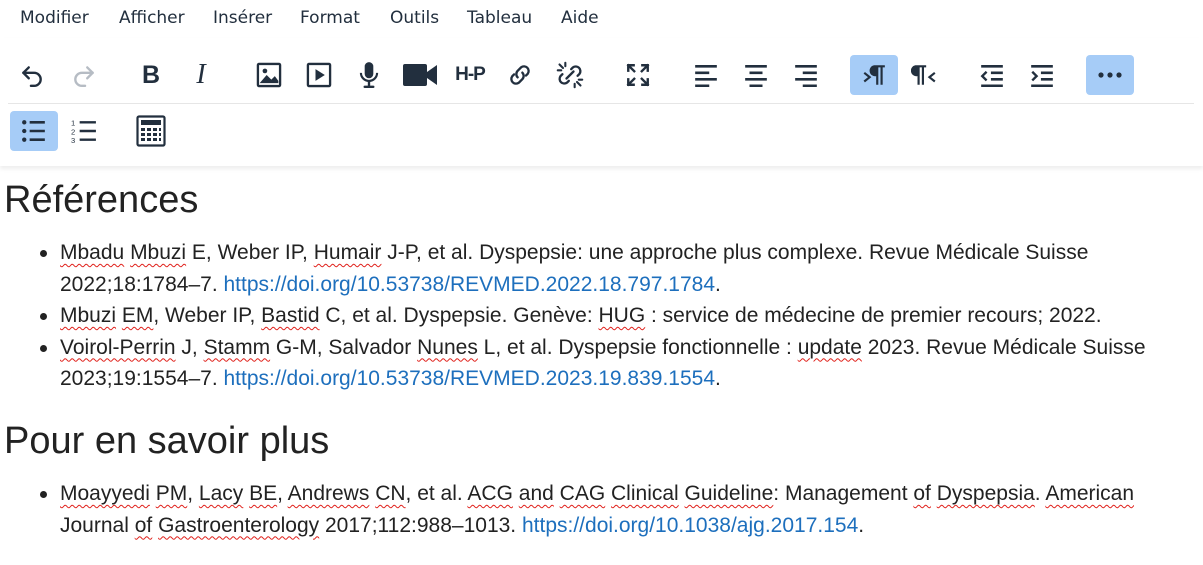 Image resolution: width=1203 pixels, height=565 pixels. Describe the element at coordinates (645, 493) in the screenshot. I see `misspelled-word: Clinical` at that location.